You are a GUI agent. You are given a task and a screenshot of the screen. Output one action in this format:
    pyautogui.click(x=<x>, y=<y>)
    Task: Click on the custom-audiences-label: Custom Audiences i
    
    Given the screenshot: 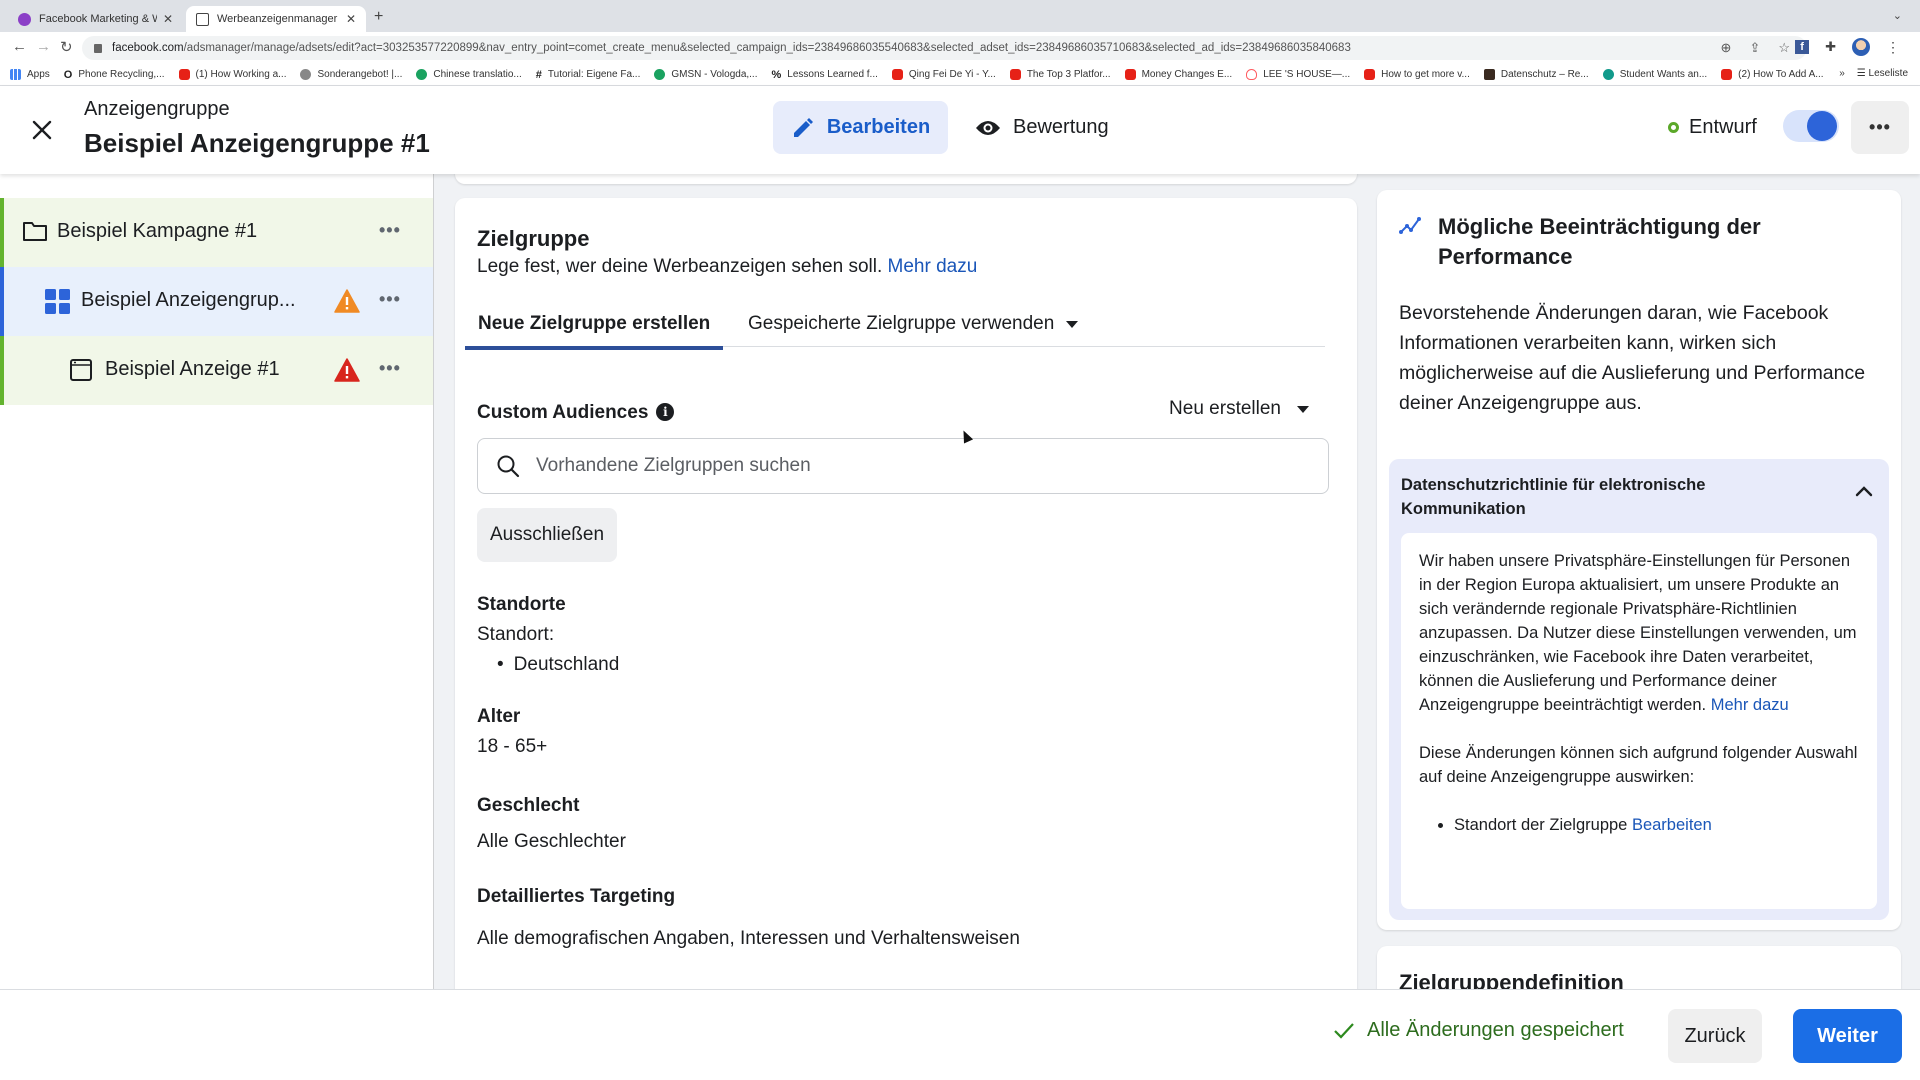 What is the action you would take?
    pyautogui.click(x=576, y=413)
    